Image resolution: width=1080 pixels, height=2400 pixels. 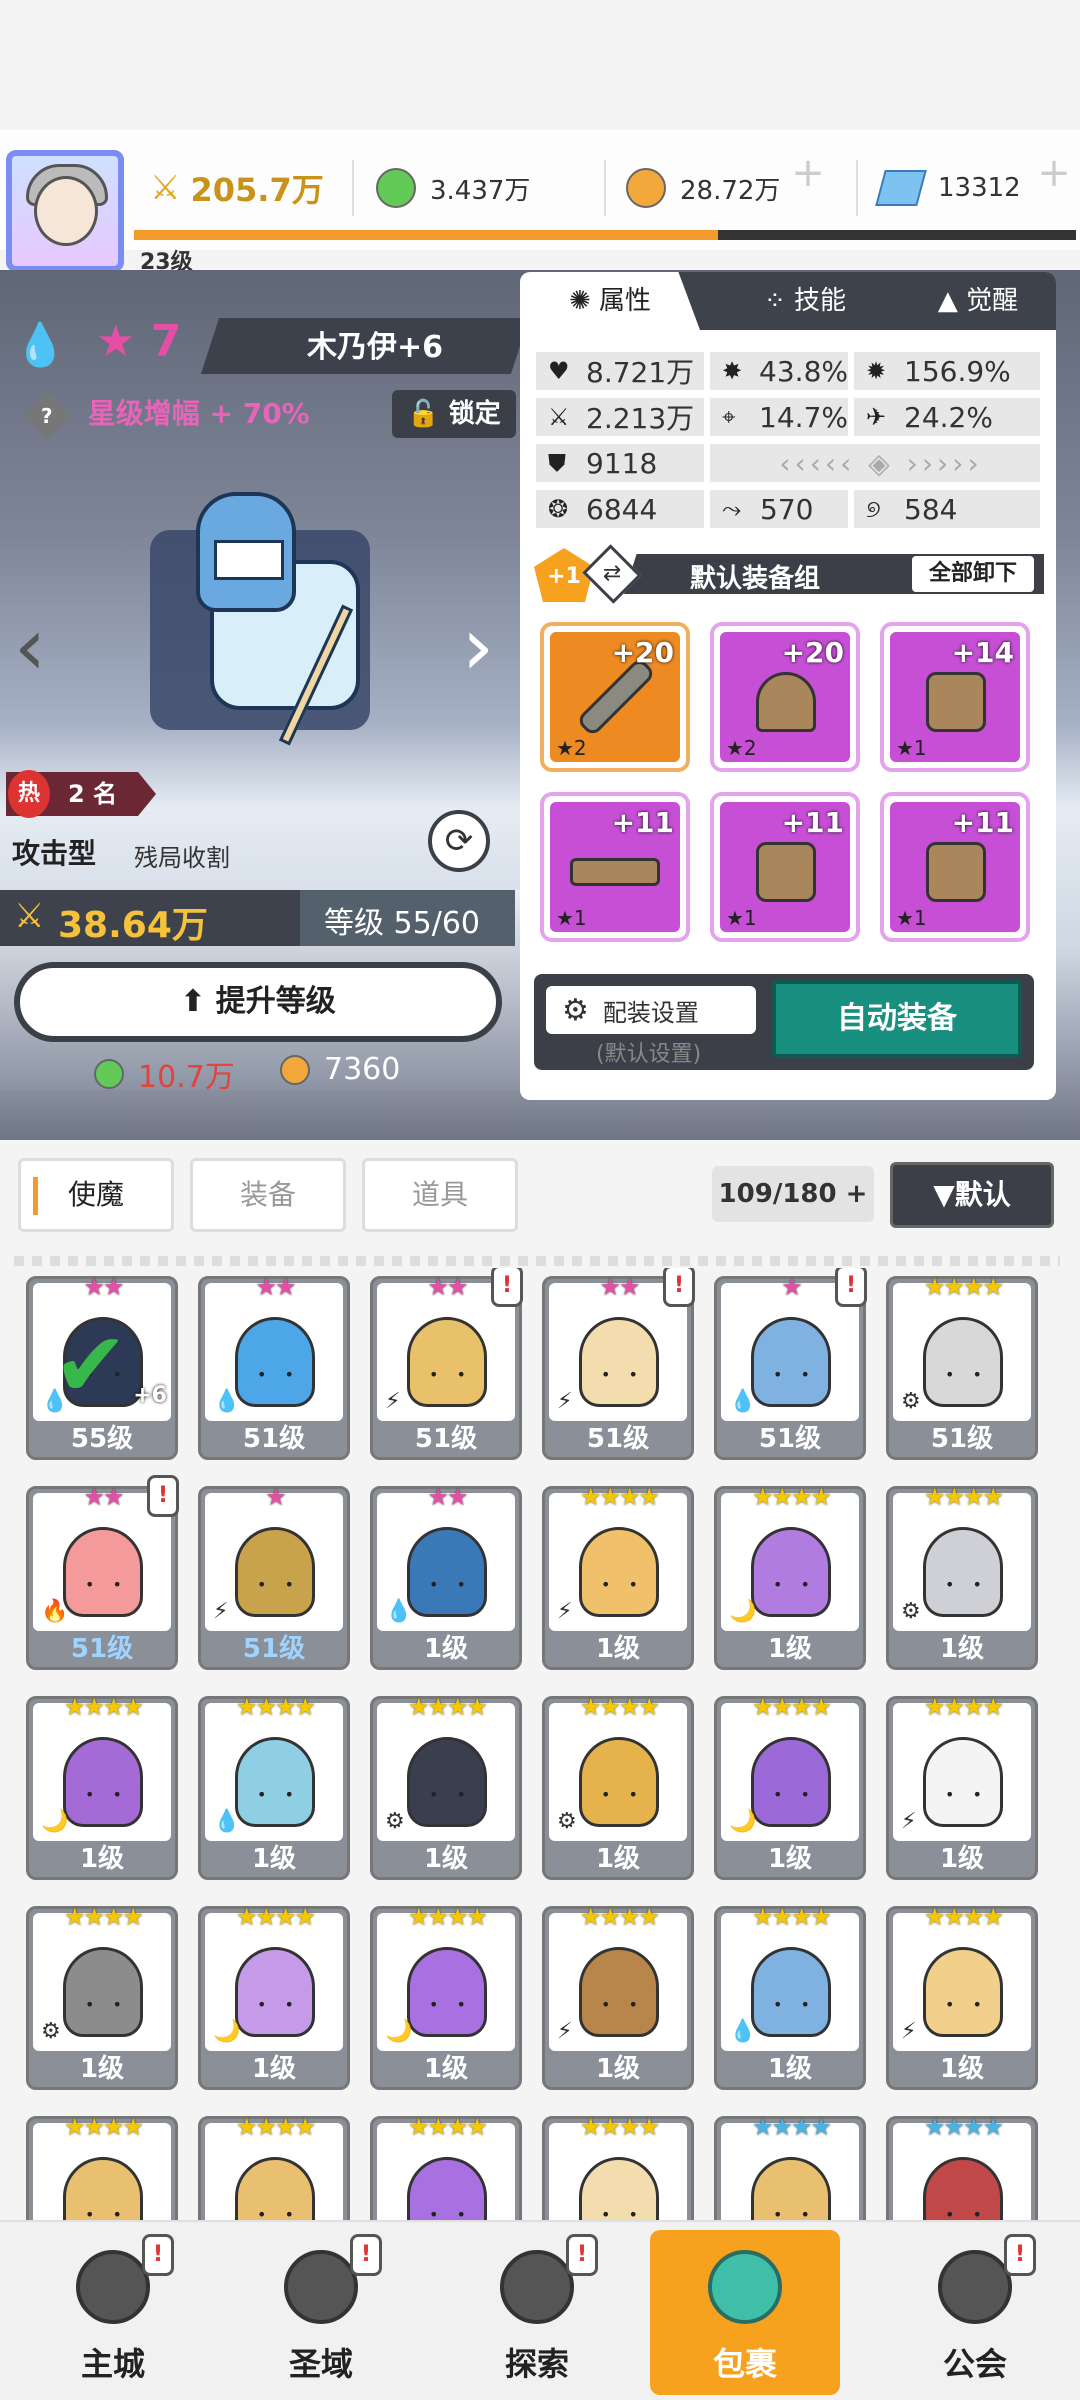 What do you see at coordinates (793, 1194) in the screenshot?
I see `inventory-count: 109/180 +` at bounding box center [793, 1194].